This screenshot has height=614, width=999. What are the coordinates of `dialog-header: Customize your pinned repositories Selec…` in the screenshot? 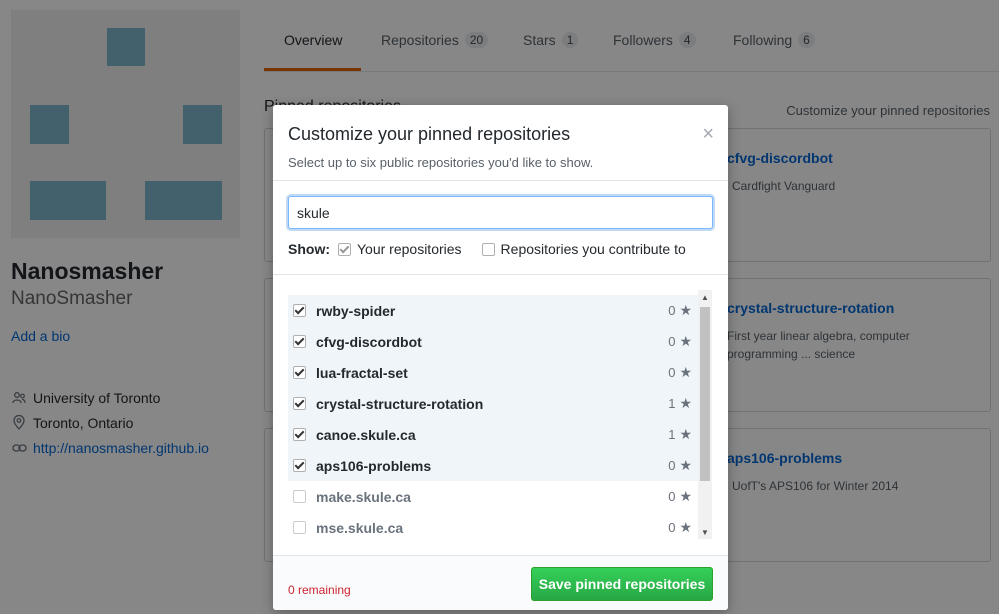 It's located at (500, 143).